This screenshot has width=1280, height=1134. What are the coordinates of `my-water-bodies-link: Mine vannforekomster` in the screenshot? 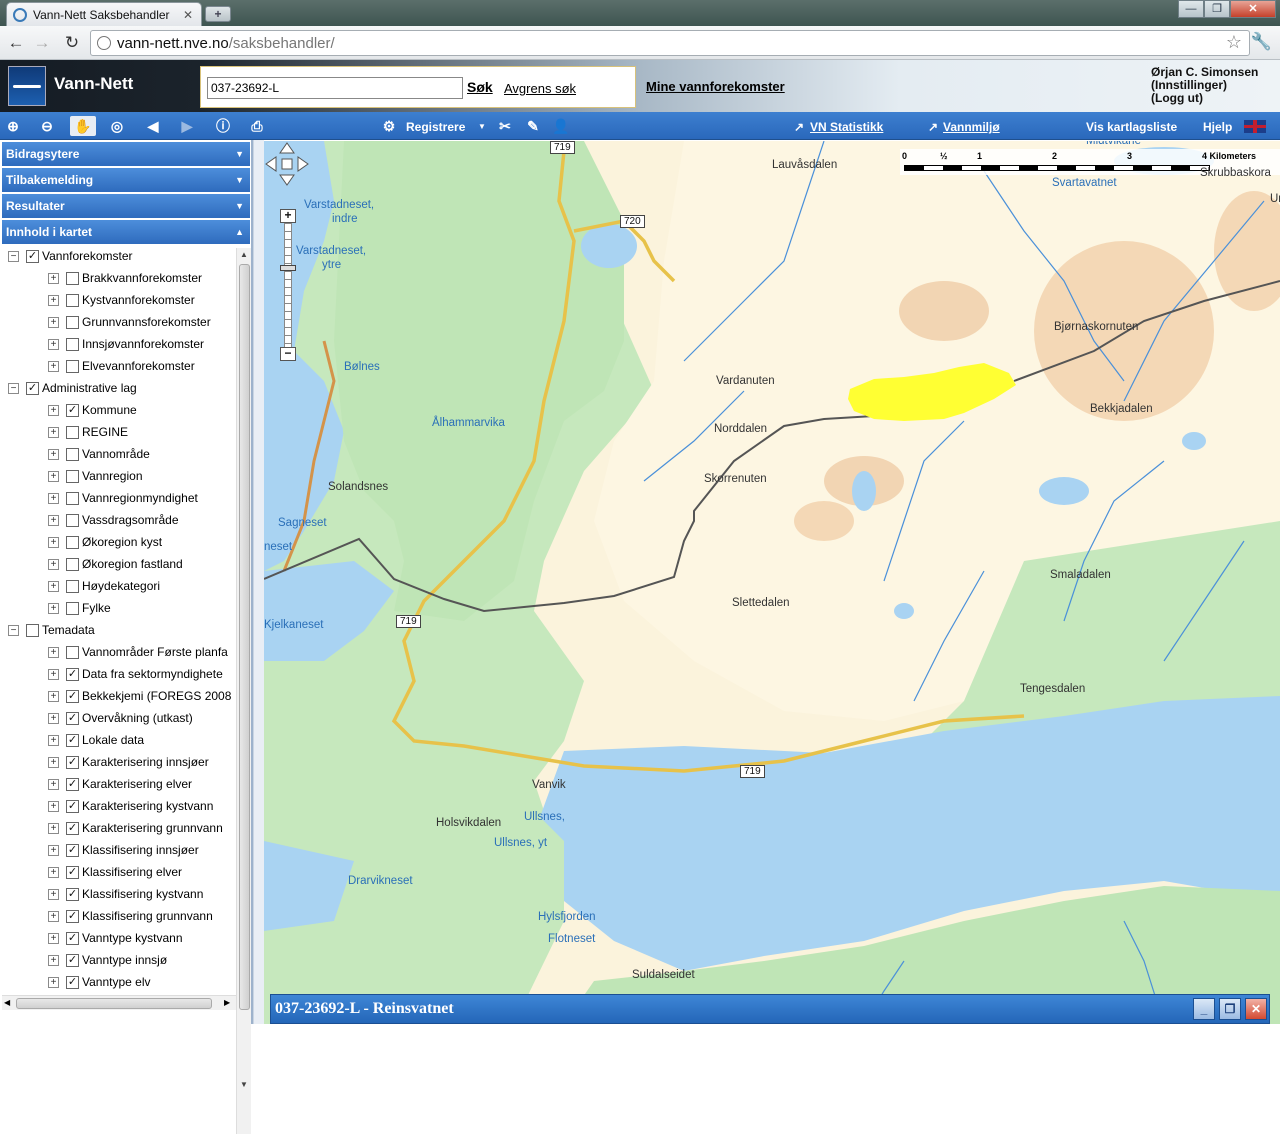 It's located at (715, 86).